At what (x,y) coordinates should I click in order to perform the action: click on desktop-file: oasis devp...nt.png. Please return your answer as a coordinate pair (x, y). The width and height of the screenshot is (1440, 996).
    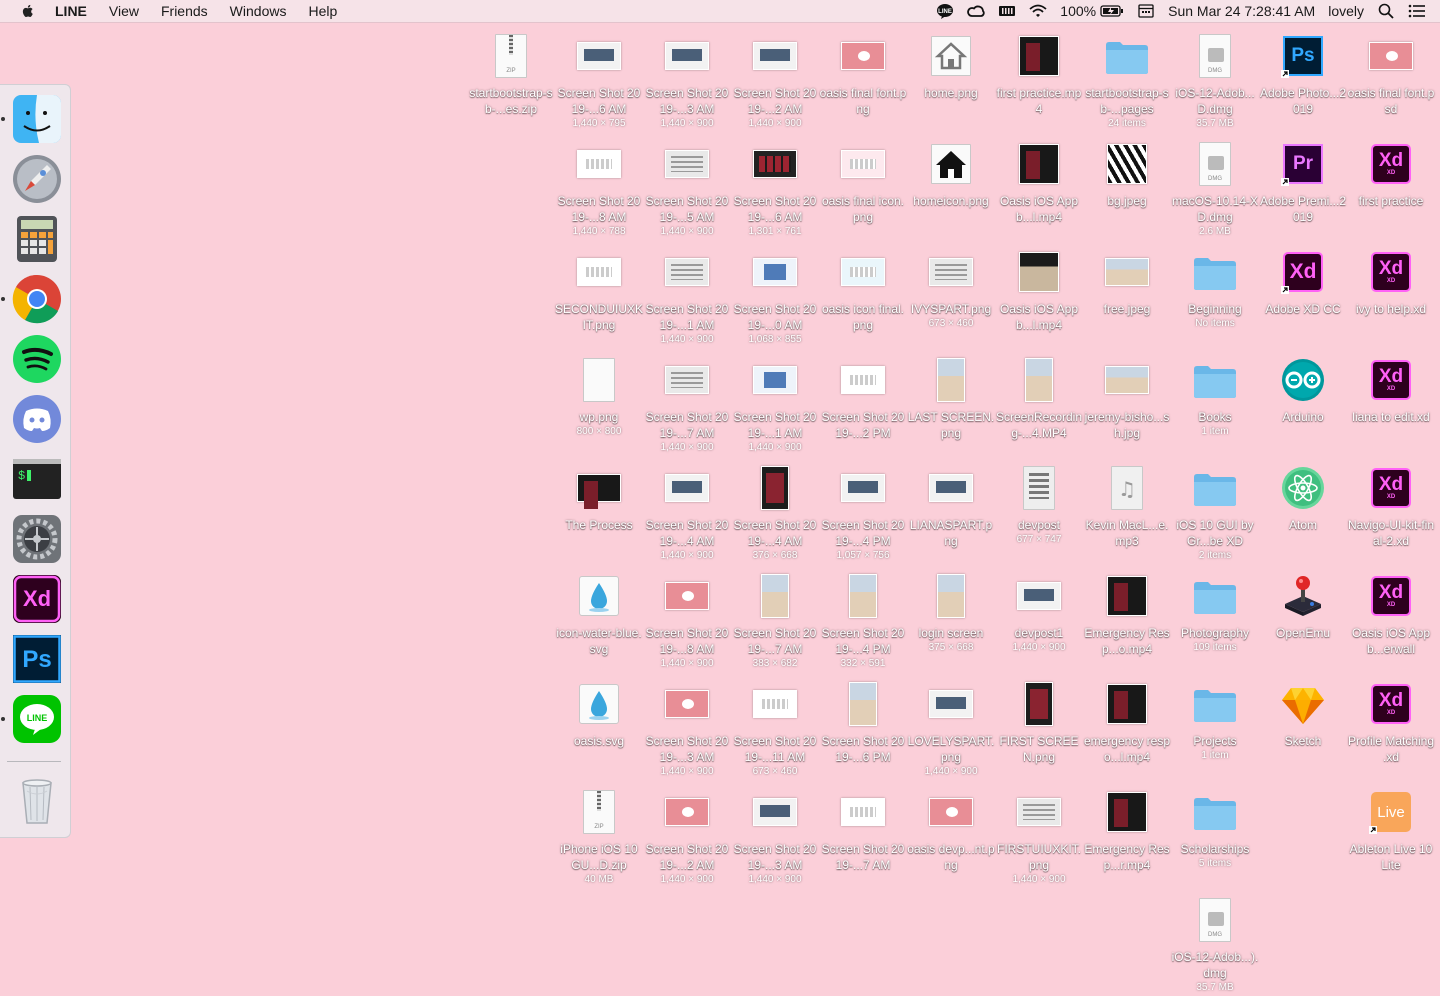
    Looking at the image, I should click on (951, 834).